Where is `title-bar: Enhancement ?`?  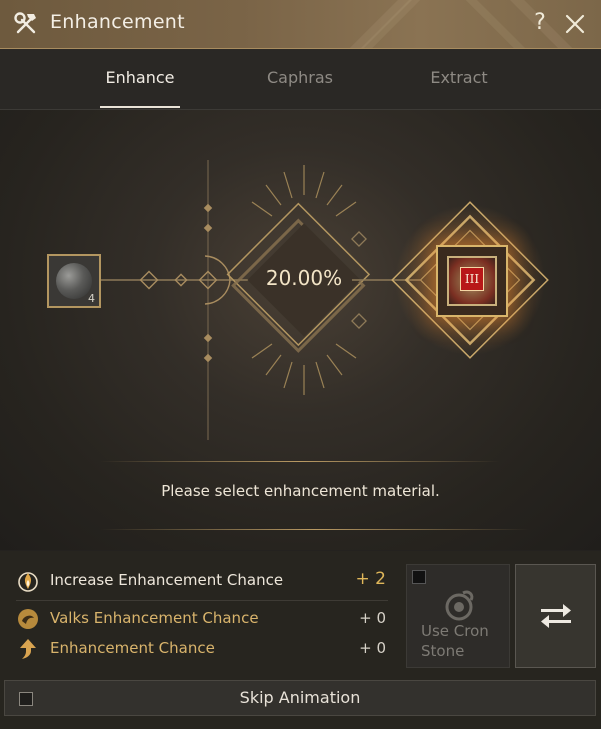
title-bar: Enhancement ? is located at coordinates (300, 24).